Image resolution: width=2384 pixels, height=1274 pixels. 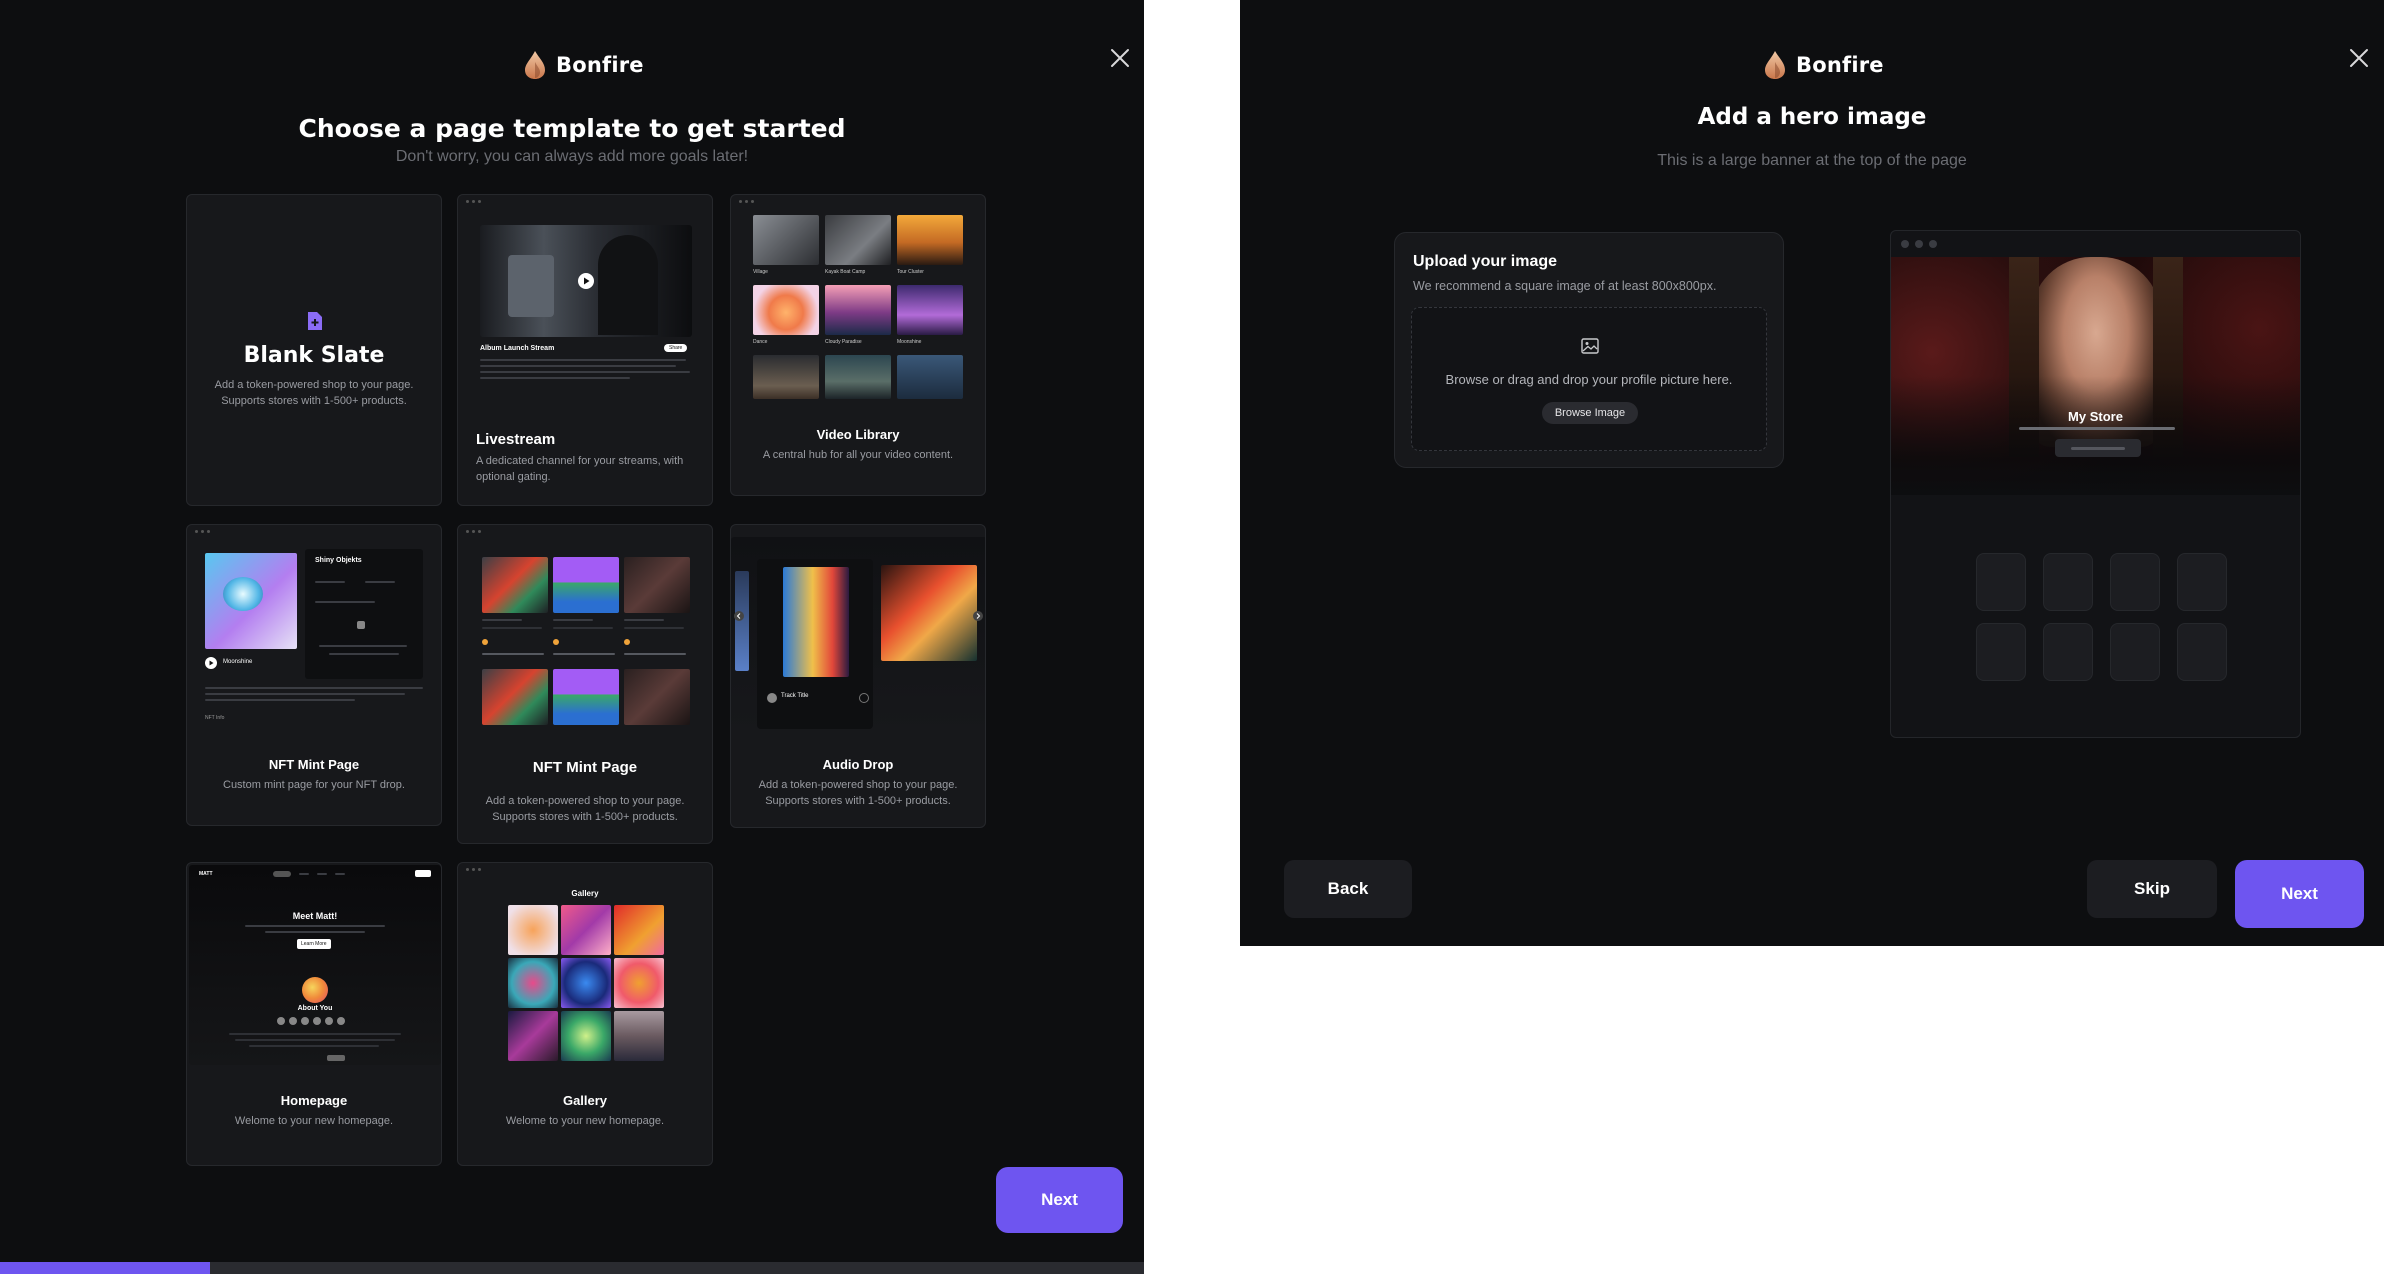 I want to click on video-label: Tour Cluster, so click(x=910, y=272).